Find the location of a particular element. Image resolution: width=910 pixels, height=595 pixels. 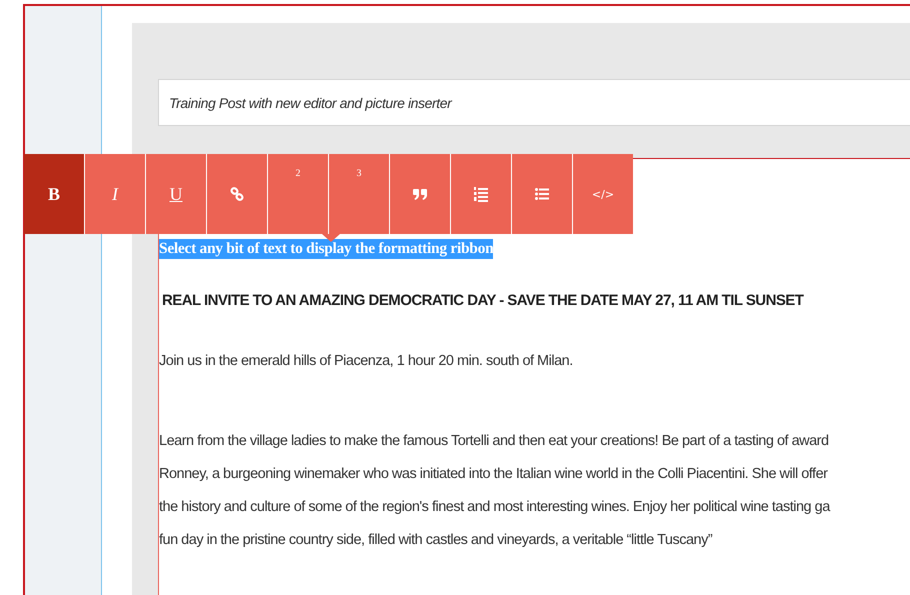

link-button is located at coordinates (237, 194).